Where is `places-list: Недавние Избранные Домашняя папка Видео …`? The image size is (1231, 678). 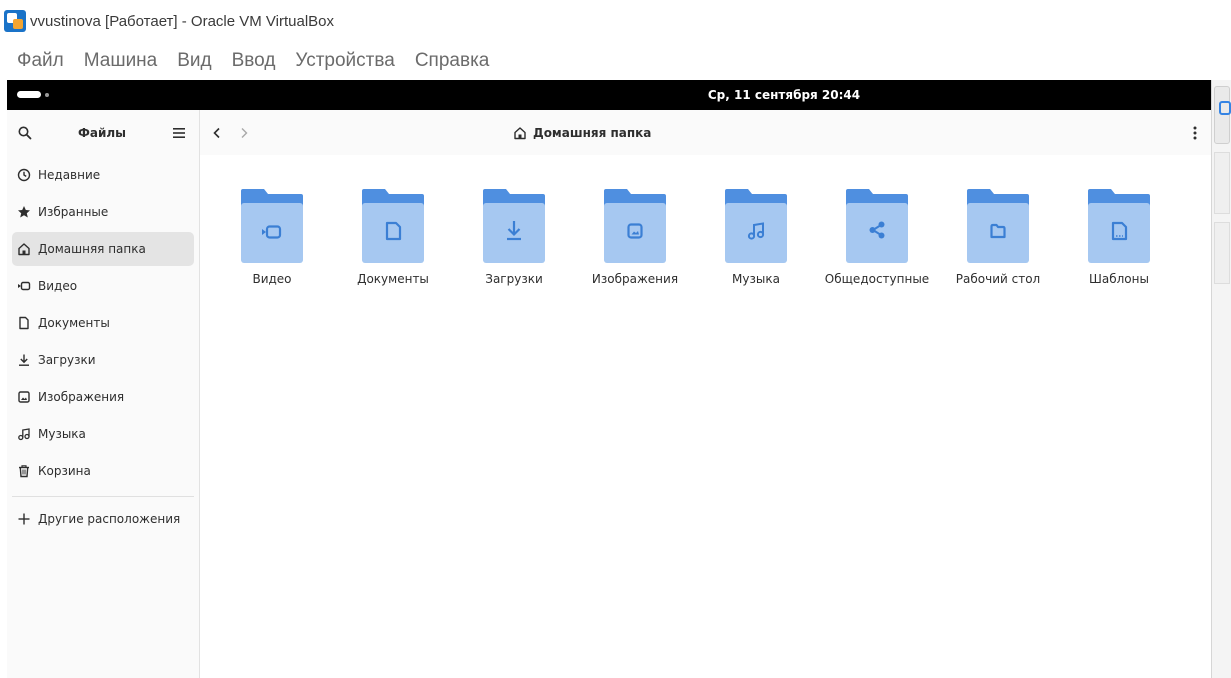 places-list: Недавние Избранные Домашняя папка Видео … is located at coordinates (103, 347).